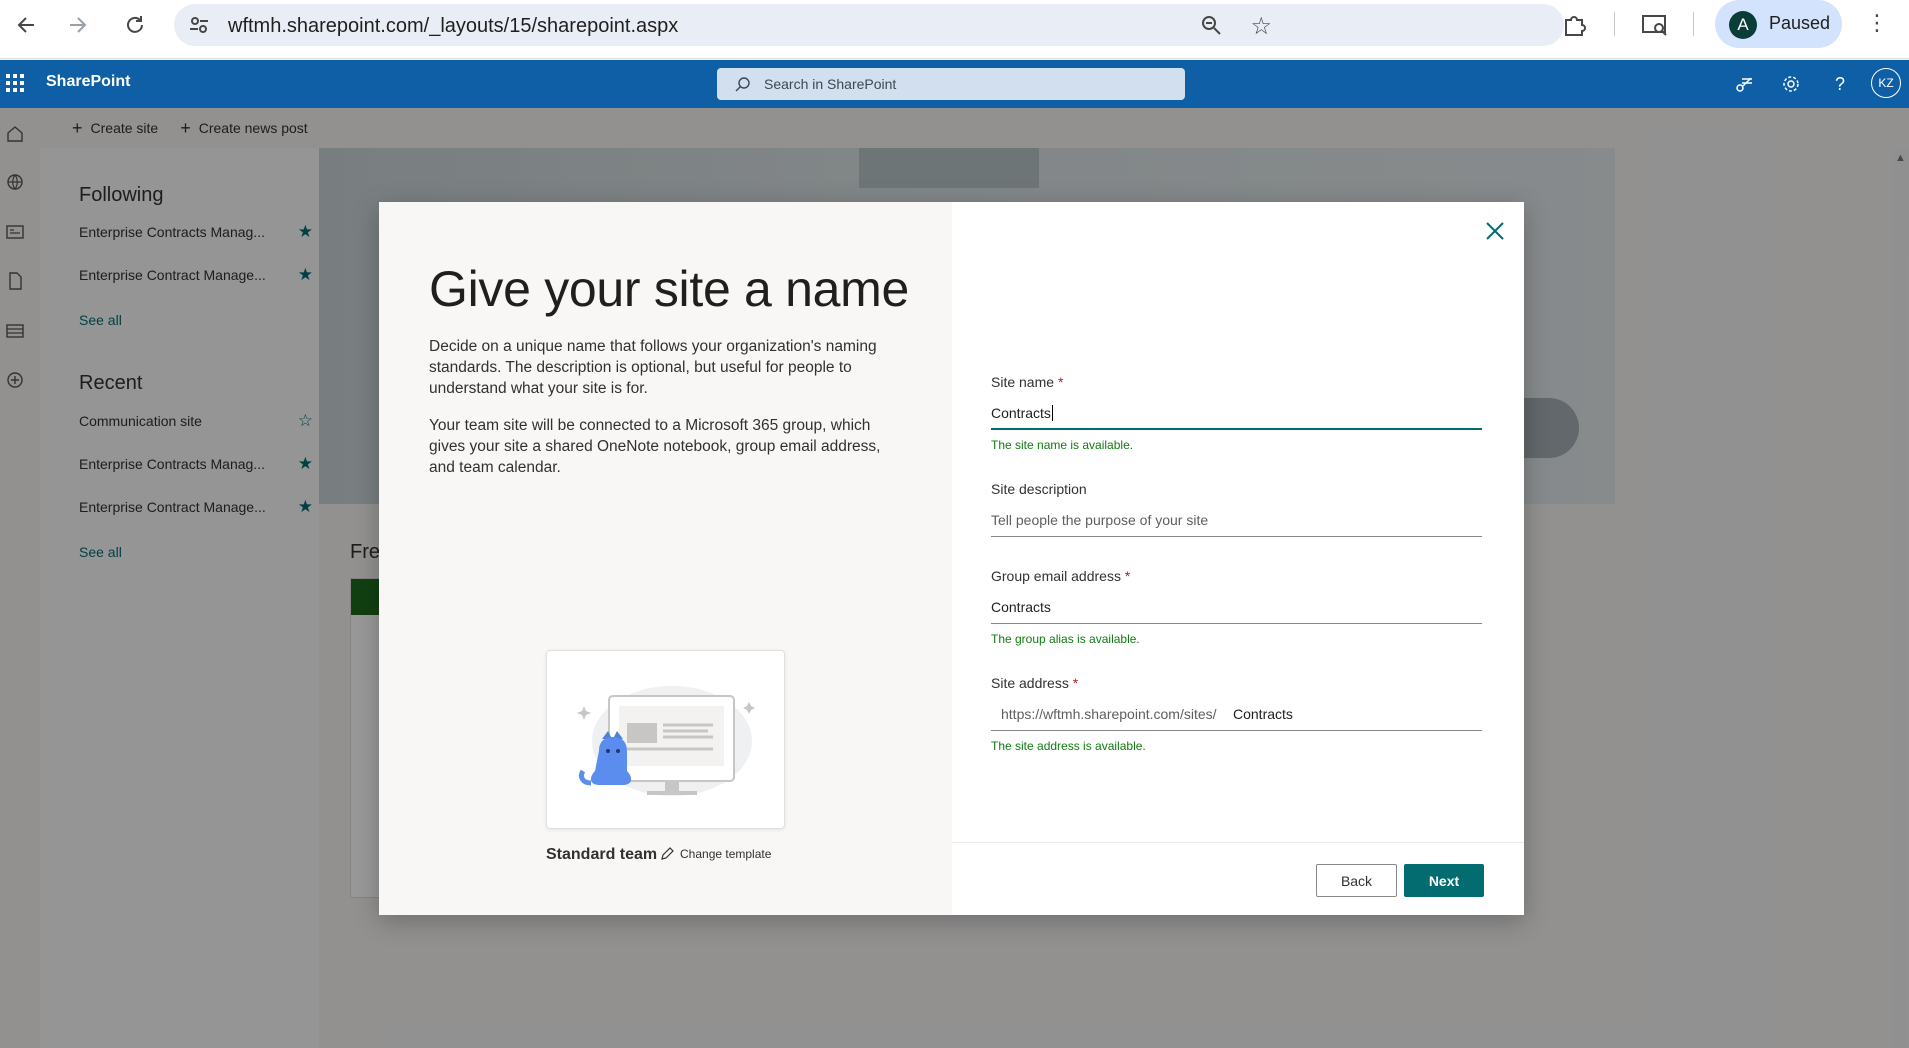  What do you see at coordinates (1495, 231) in the screenshot?
I see `close-icon` at bounding box center [1495, 231].